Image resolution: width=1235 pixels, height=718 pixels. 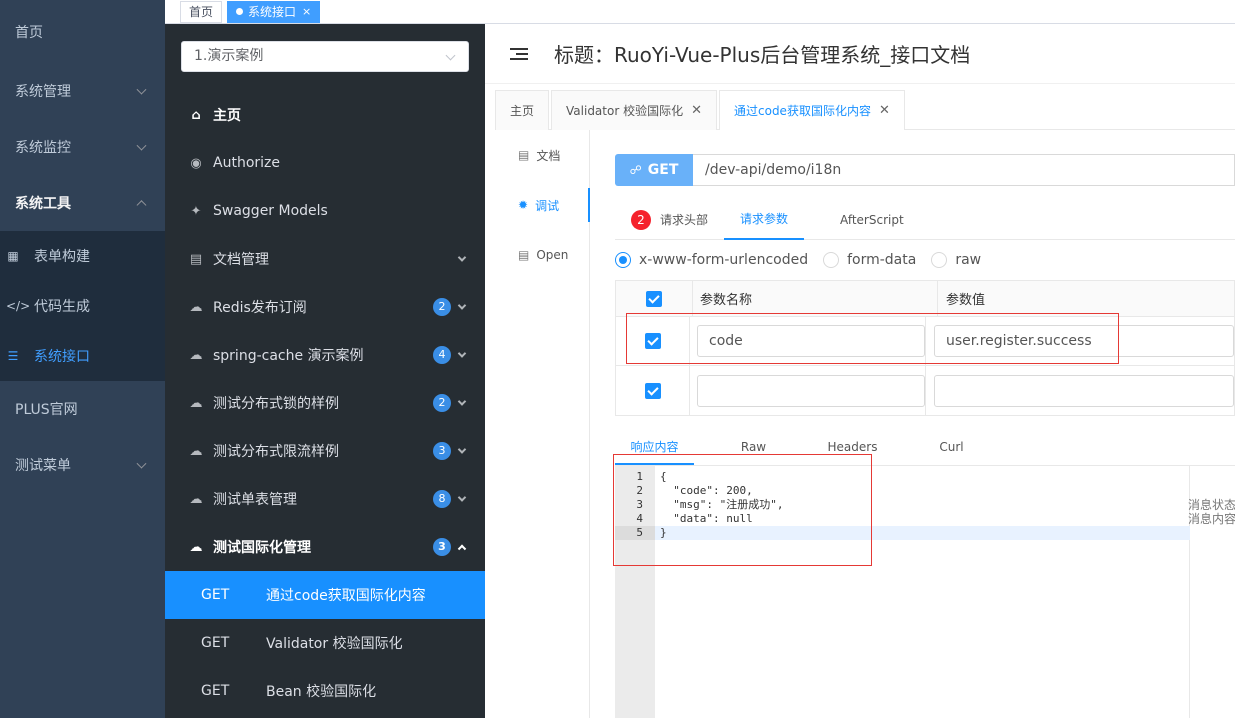 What do you see at coordinates (306, 12) in the screenshot?
I see `close-icon: ×` at bounding box center [306, 12].